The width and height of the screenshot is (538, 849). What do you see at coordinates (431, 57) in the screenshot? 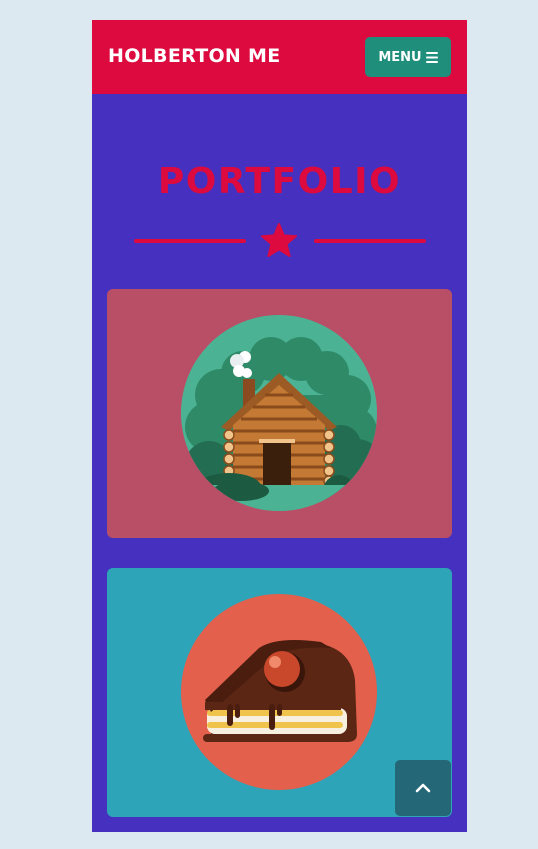
I see `bars-icon` at bounding box center [431, 57].